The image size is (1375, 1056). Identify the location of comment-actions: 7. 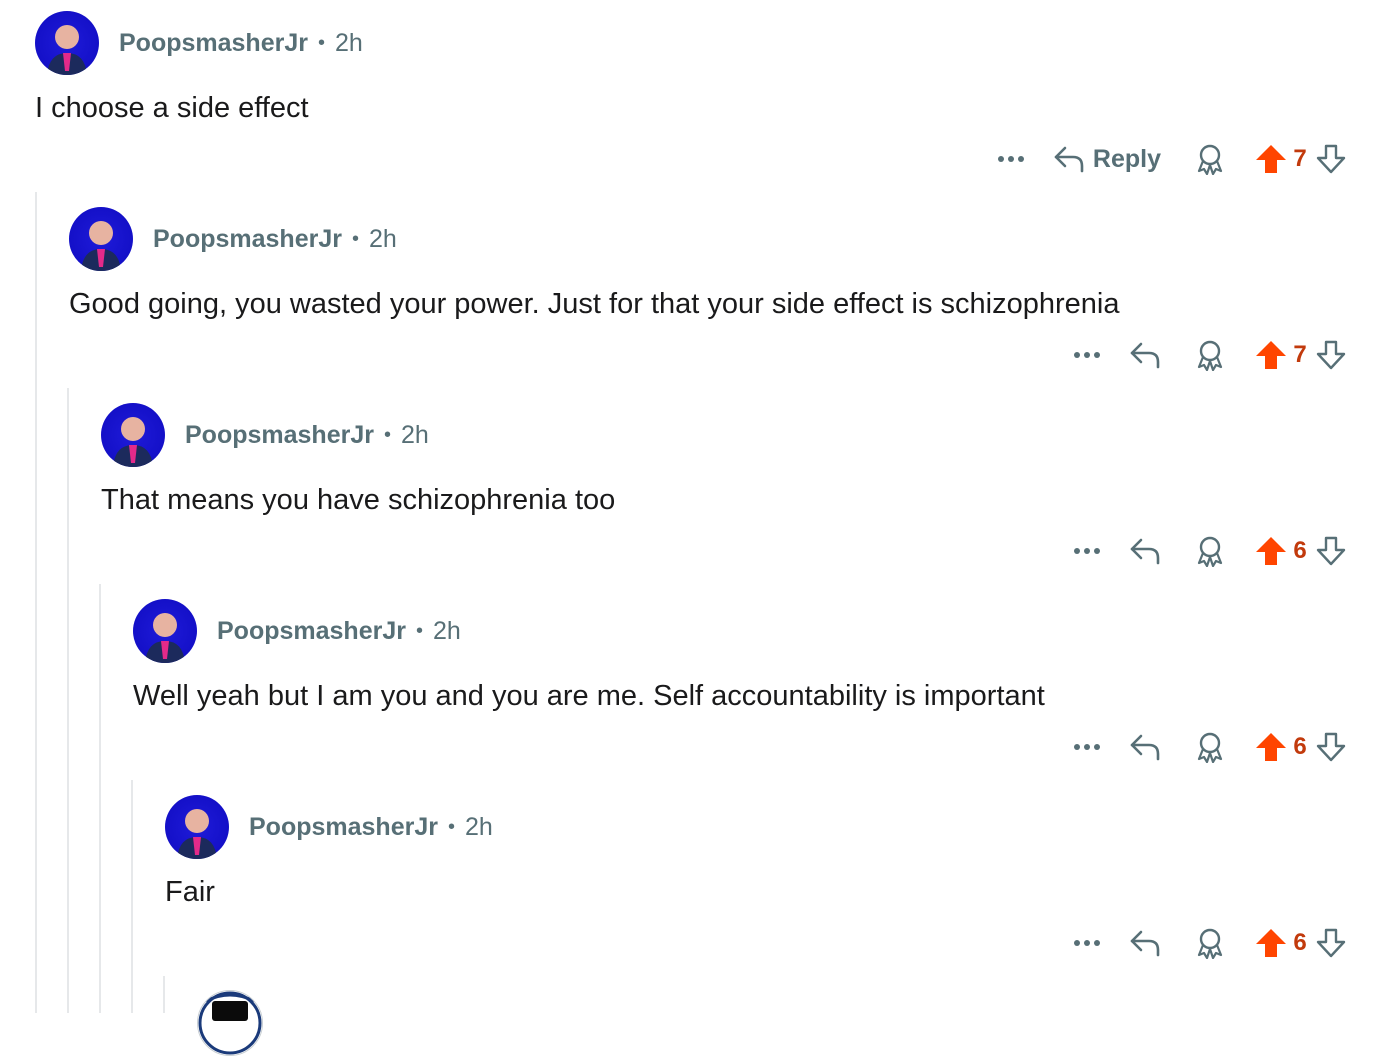
(1207, 355).